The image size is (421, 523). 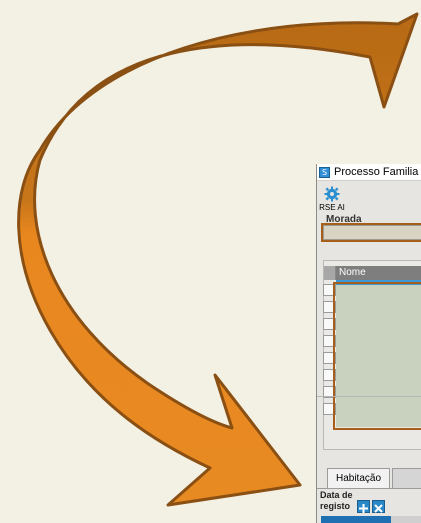 I want to click on plus-icon, so click(x=363, y=508).